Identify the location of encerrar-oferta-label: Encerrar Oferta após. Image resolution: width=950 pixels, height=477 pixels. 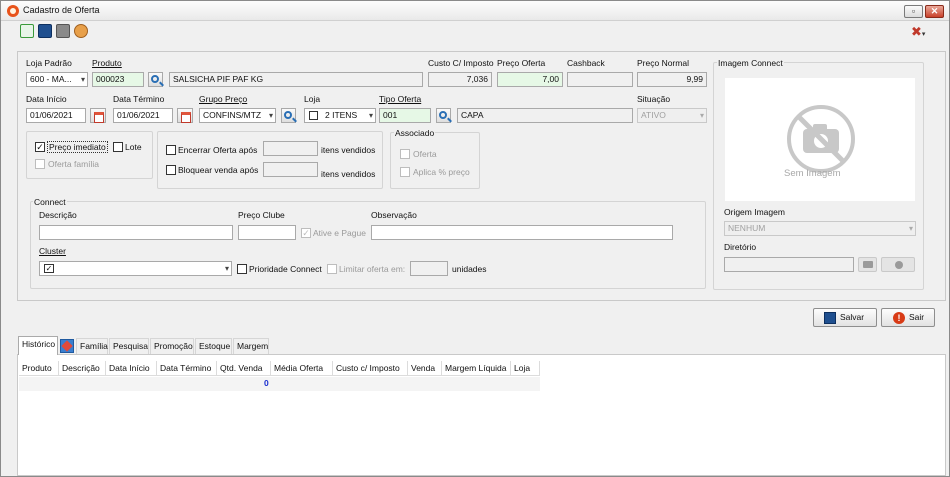
(218, 150).